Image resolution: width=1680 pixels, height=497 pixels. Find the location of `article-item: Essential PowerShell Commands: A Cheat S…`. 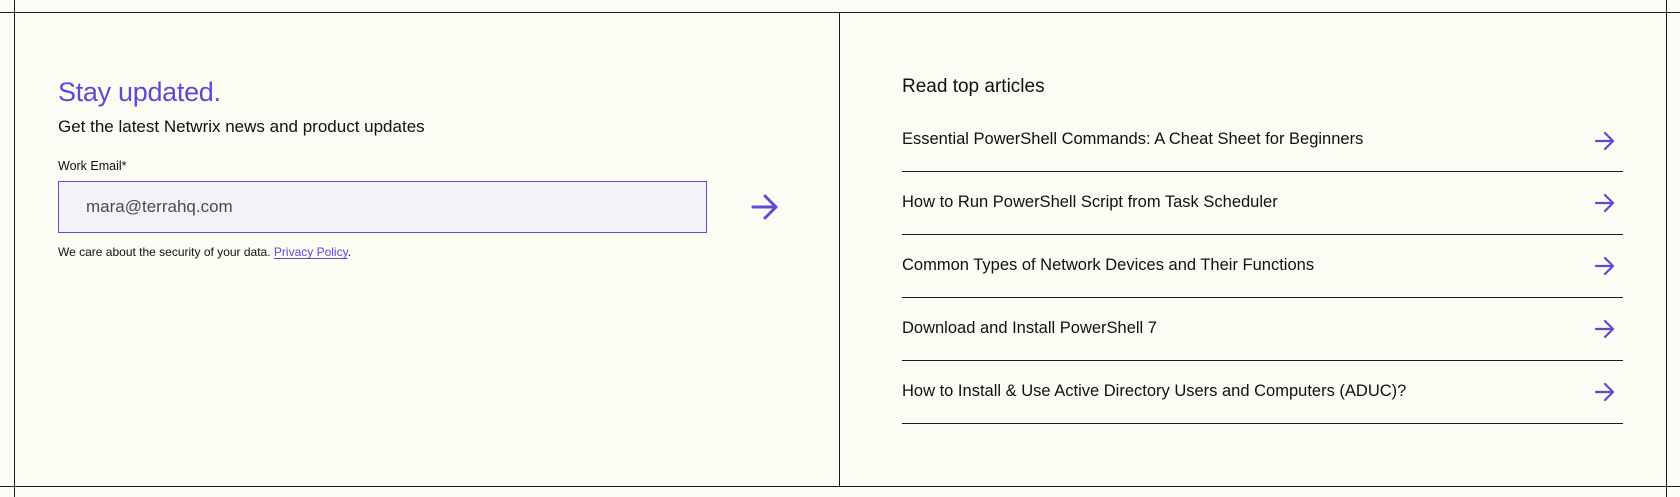

article-item: Essential PowerShell Commands: A Cheat S… is located at coordinates (1262, 141).